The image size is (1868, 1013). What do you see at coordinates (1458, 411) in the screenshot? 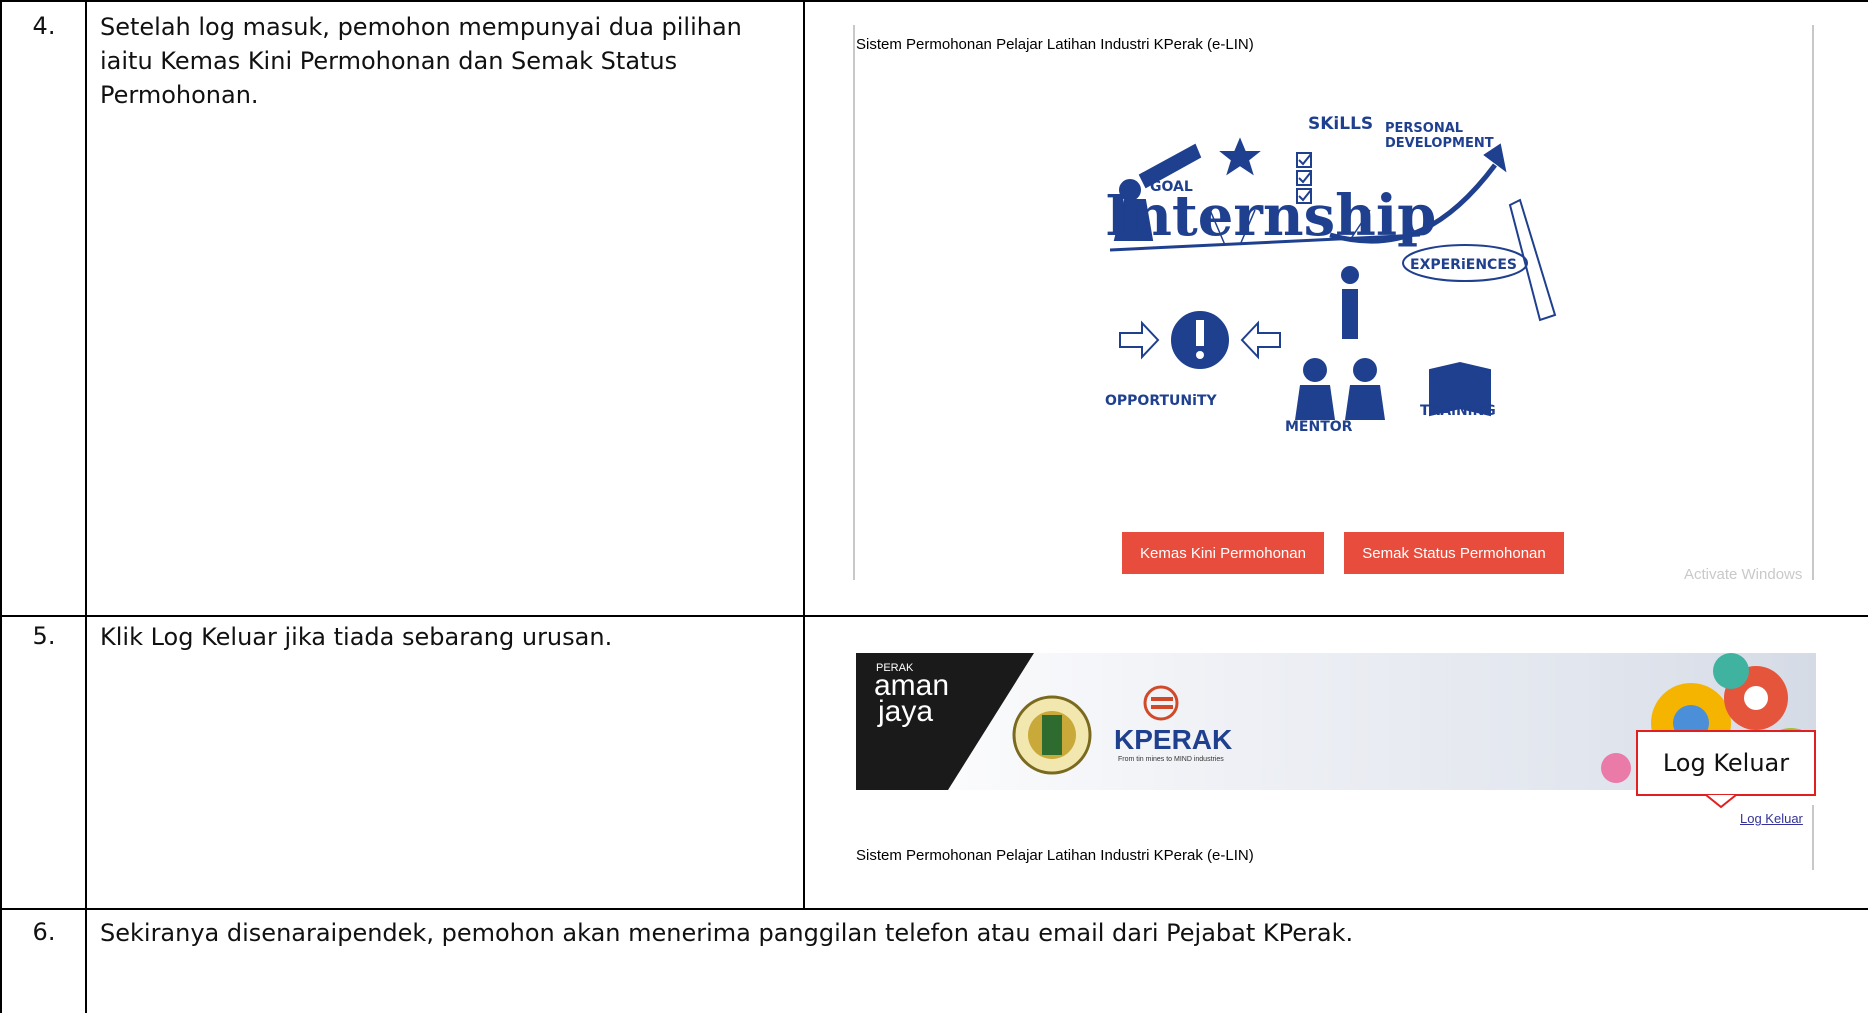
I see `label-training: TRAiNiNG` at bounding box center [1458, 411].